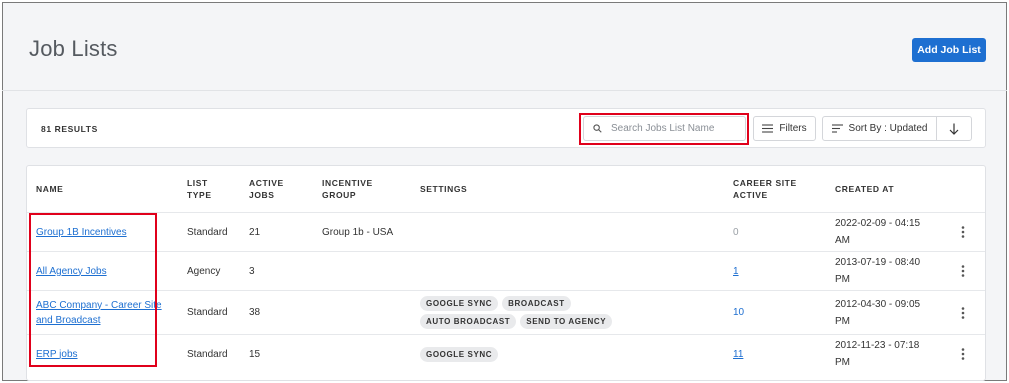 The height and width of the screenshot is (383, 1009). I want to click on filter-lines-icon, so click(768, 128).